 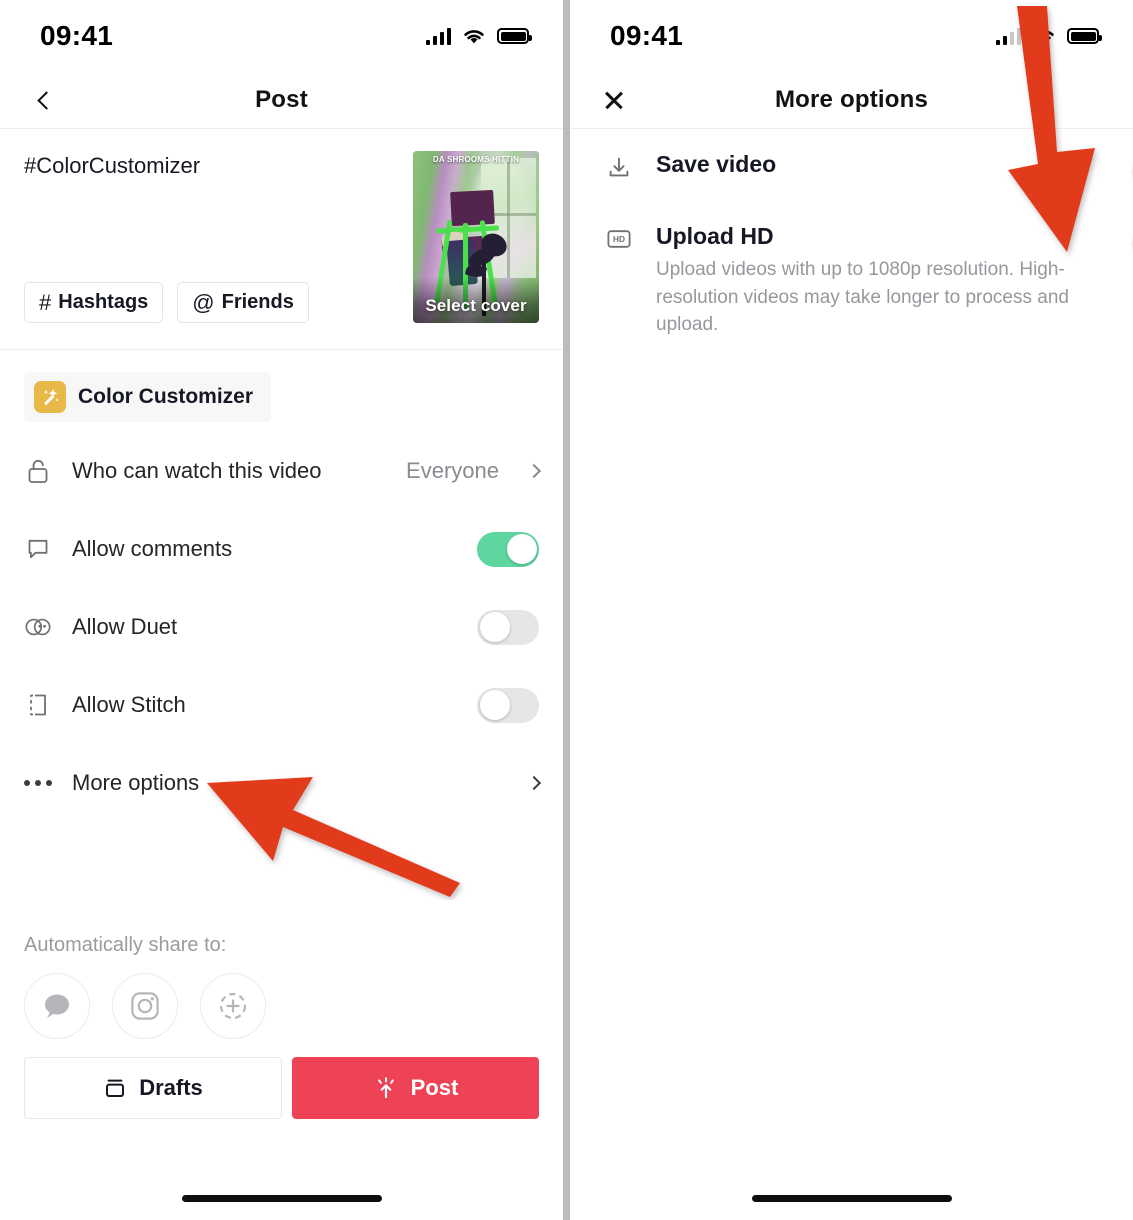 I want to click on settings-row-allow-duet: Allow Duet, so click(x=281, y=627).